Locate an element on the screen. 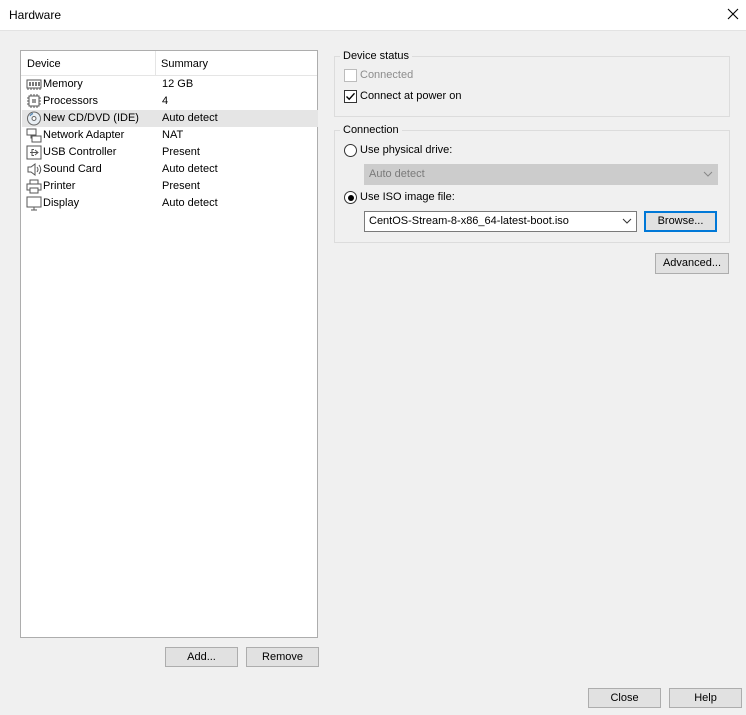 The image size is (746, 715). use-iso-image-radio is located at coordinates (350, 197).